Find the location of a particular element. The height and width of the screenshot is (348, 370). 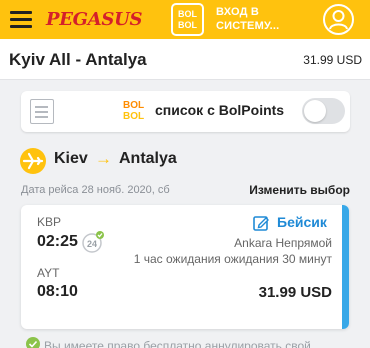

selected-accent-bar is located at coordinates (345, 267).